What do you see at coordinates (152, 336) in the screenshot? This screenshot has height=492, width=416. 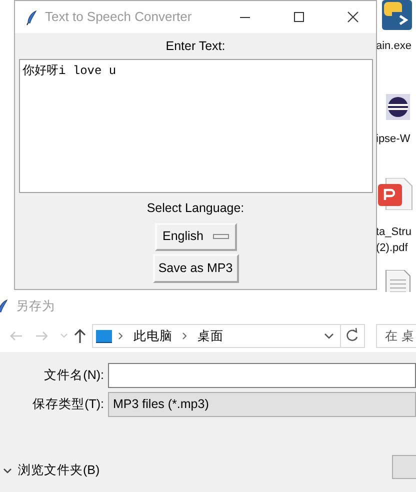 I see `breadcrumb: 此电脑` at bounding box center [152, 336].